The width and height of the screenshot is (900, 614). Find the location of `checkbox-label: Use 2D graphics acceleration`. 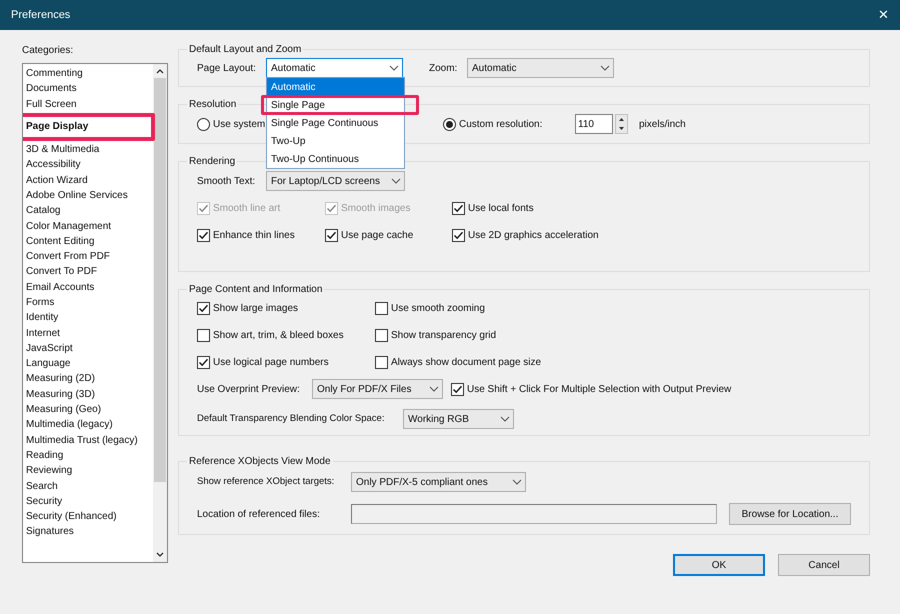

checkbox-label: Use 2D graphics acceleration is located at coordinates (533, 236).